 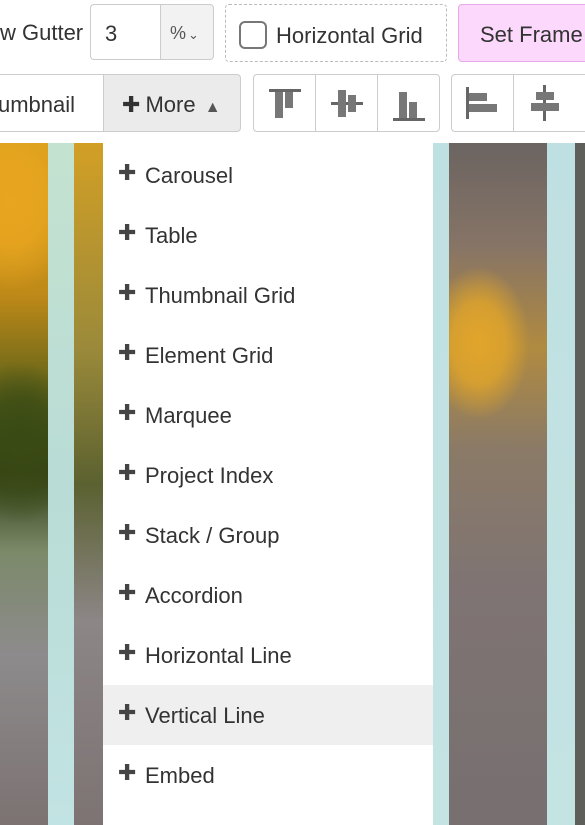 I want to click on vertical-align-group, so click(x=346, y=103).